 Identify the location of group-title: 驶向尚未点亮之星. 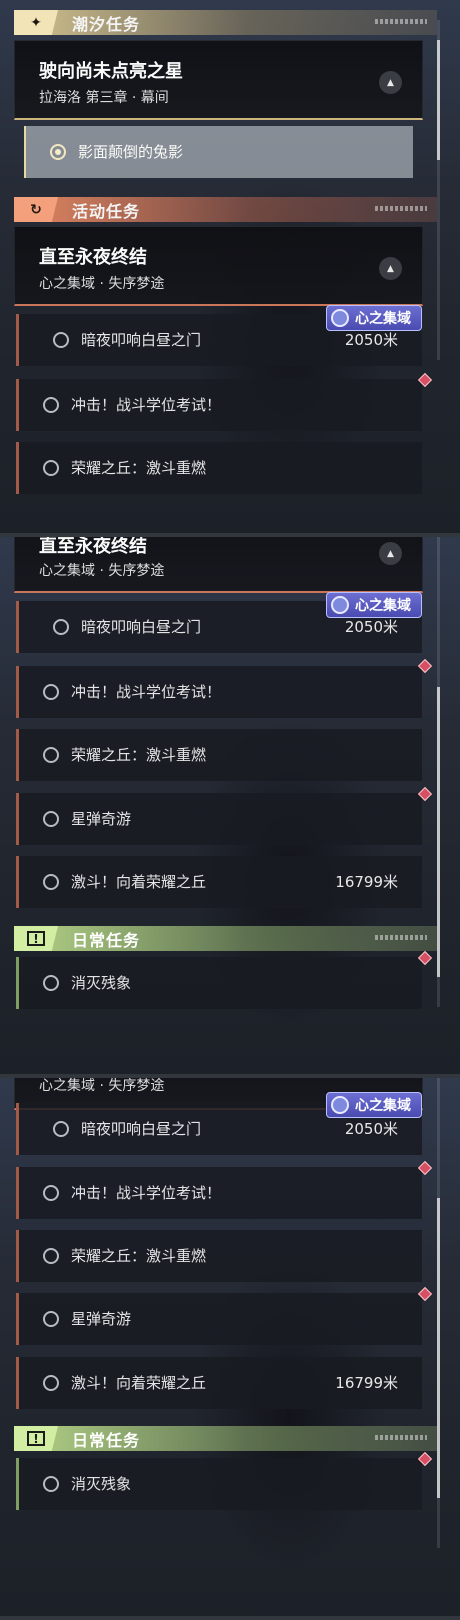
(111, 71).